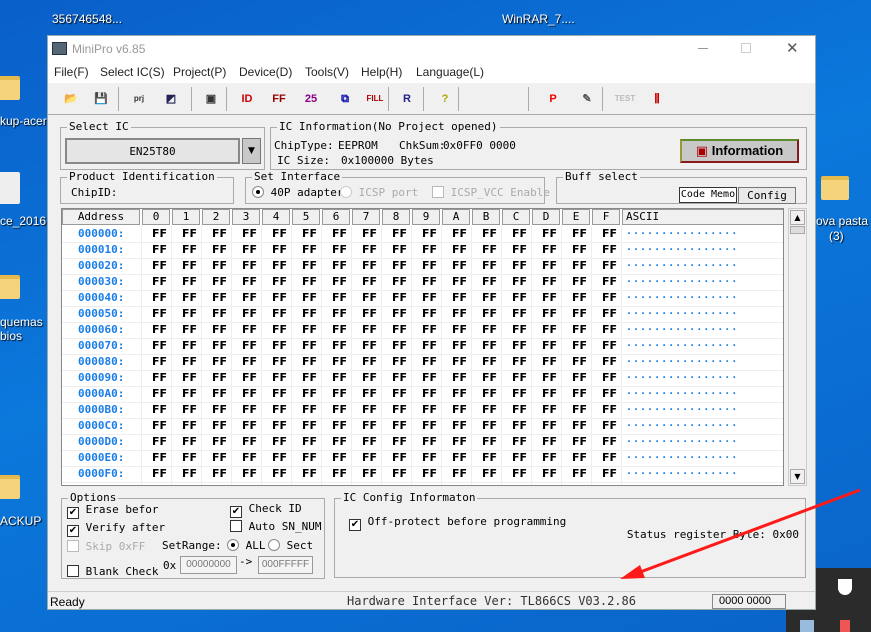  Describe the element at coordinates (740, 533) in the screenshot. I see `annotation-arrow` at that location.